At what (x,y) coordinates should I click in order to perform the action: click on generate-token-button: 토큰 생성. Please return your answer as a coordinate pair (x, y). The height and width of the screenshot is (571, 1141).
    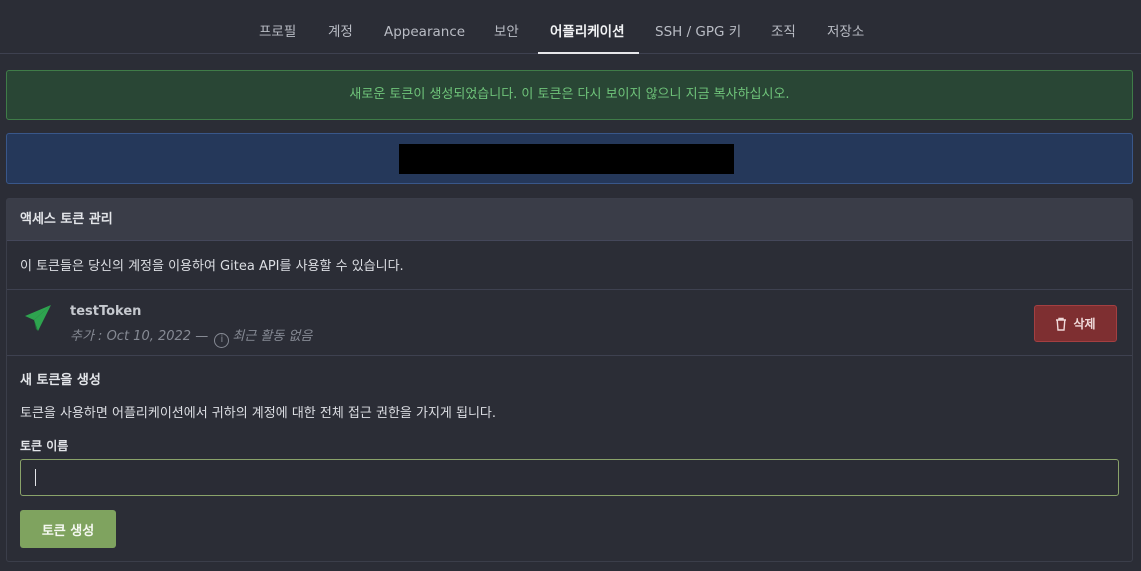
    Looking at the image, I should click on (68, 529).